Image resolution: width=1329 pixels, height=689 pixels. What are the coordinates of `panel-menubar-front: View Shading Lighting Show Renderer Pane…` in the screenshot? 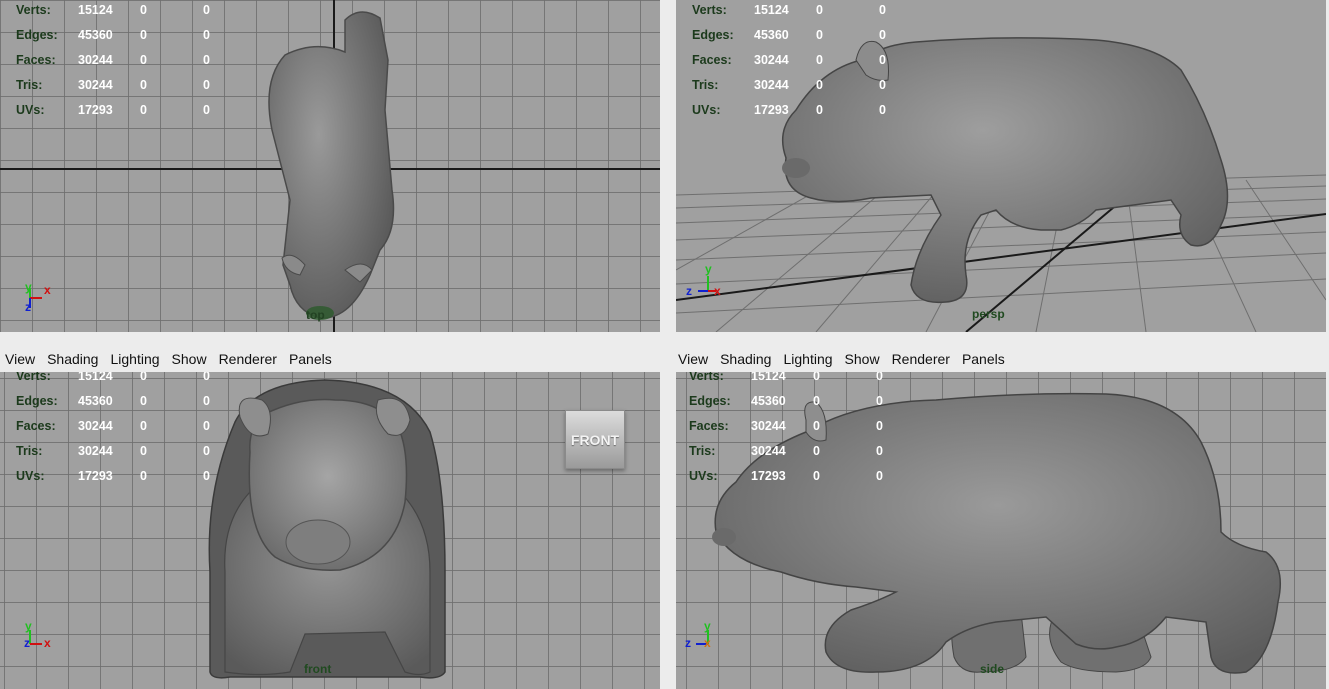 It's located at (331, 359).